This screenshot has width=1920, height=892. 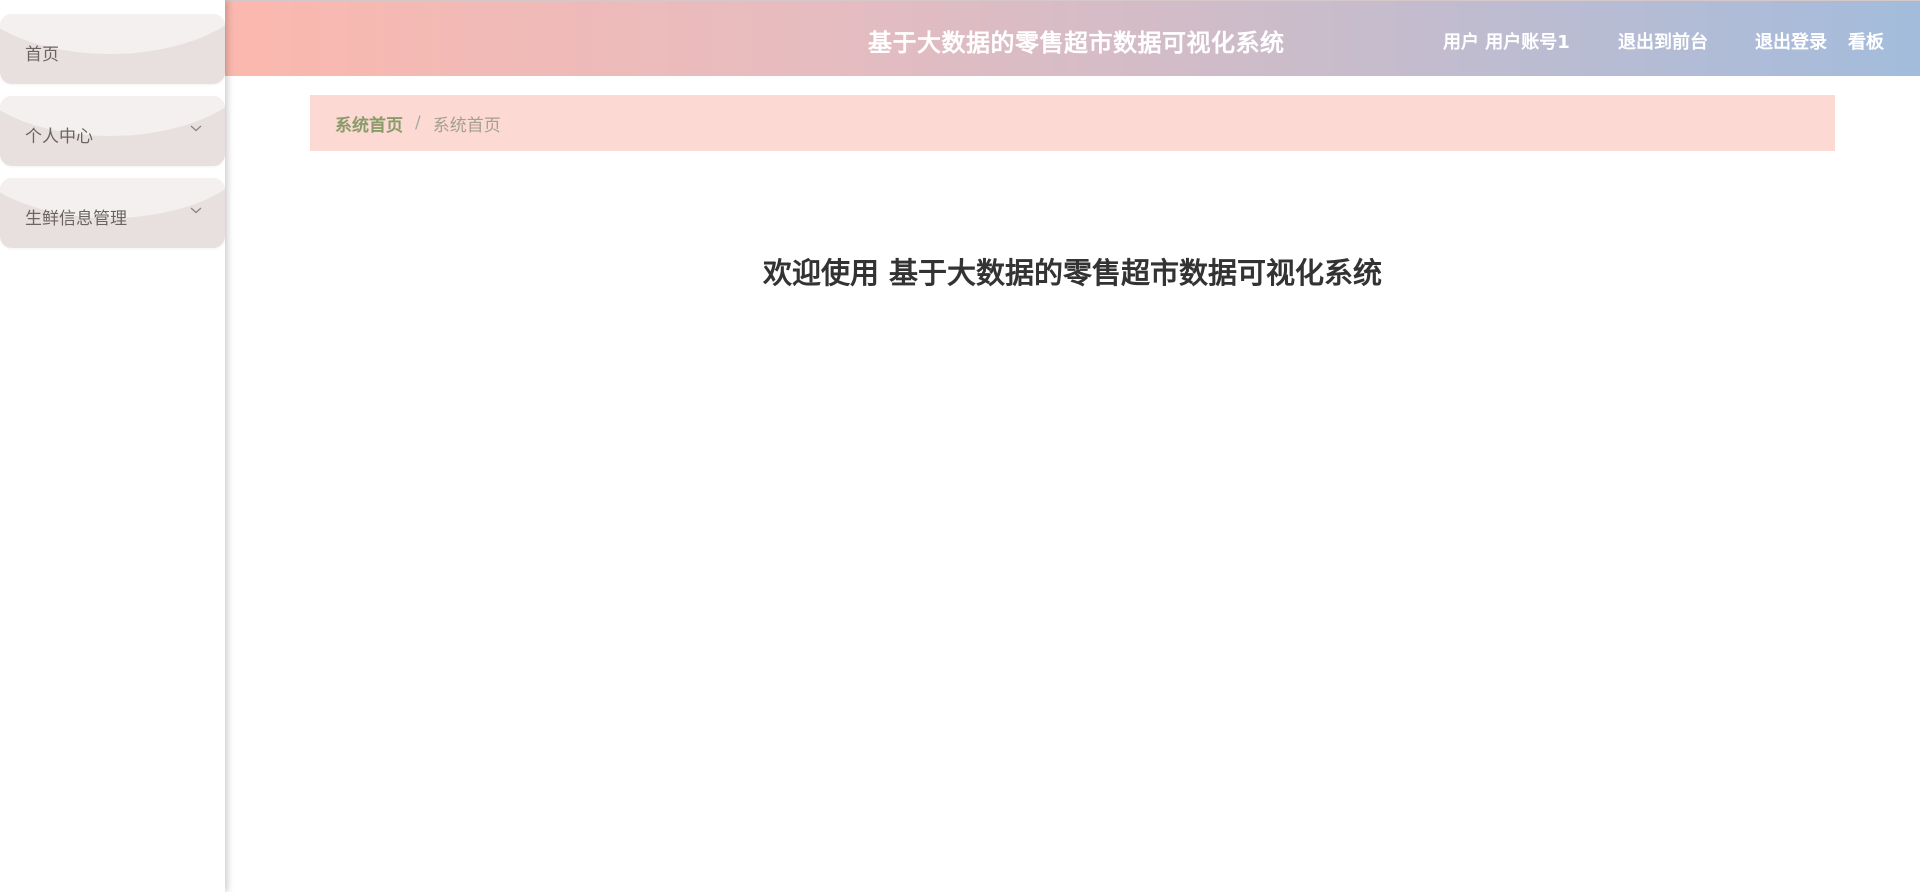 I want to click on sidebar: 首页 个人中心 生鲜信息管理, so click(x=112, y=446).